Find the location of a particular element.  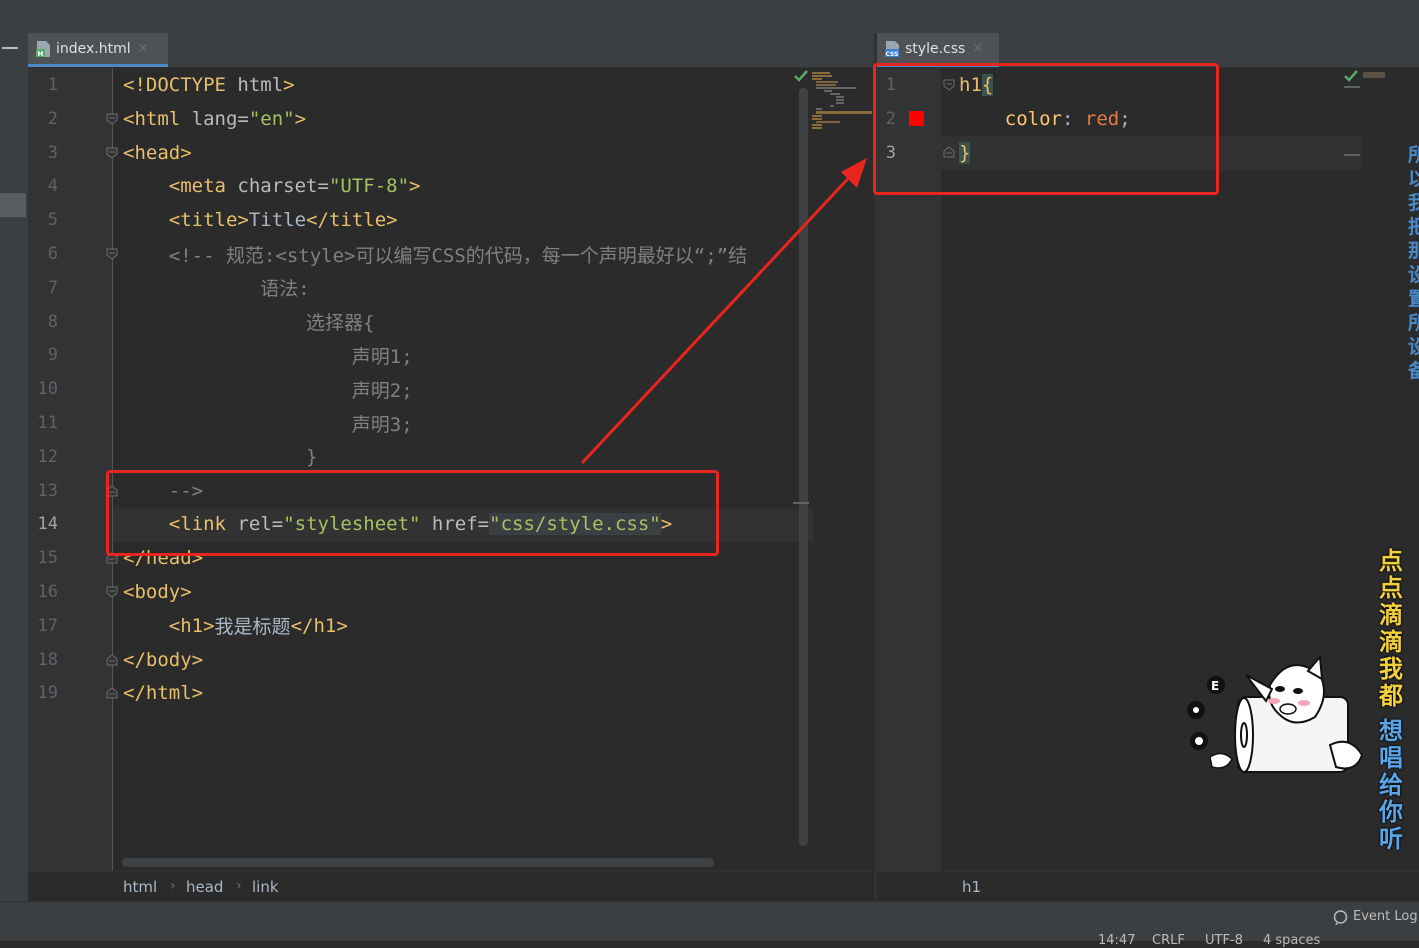

lyric-subtitle: 点点滴滴我都想唱给你听 is located at coordinates (1392, 700).